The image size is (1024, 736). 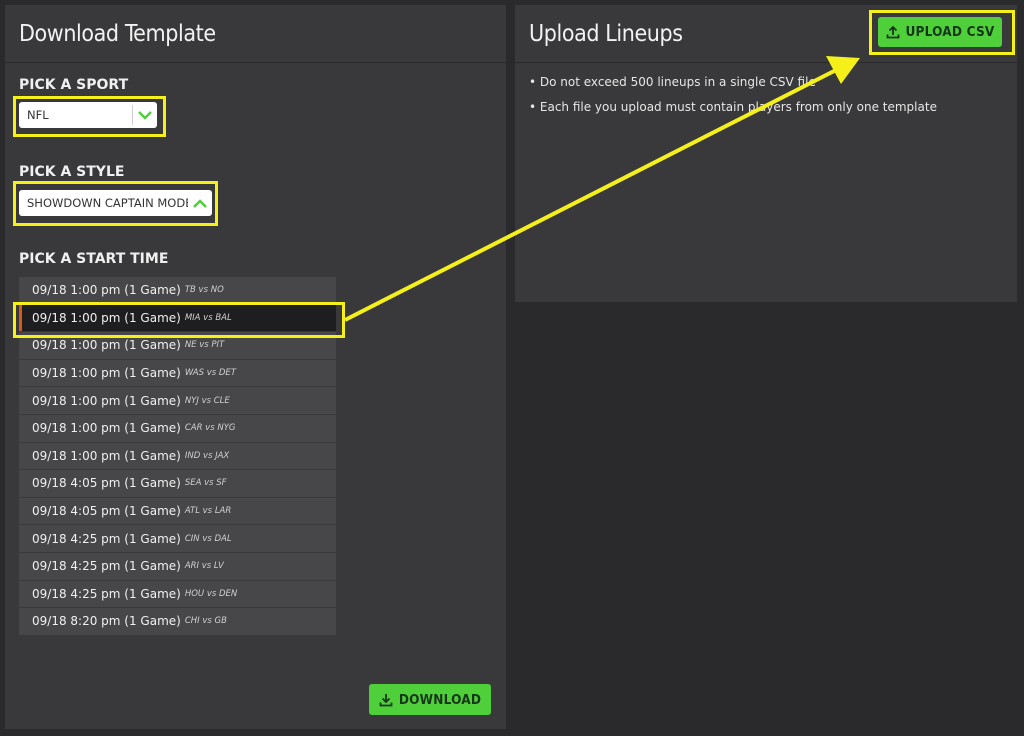 I want to click on start-time-row: 09/18 1:00 pm (1 Game) NE vs PIT, so click(x=177, y=346).